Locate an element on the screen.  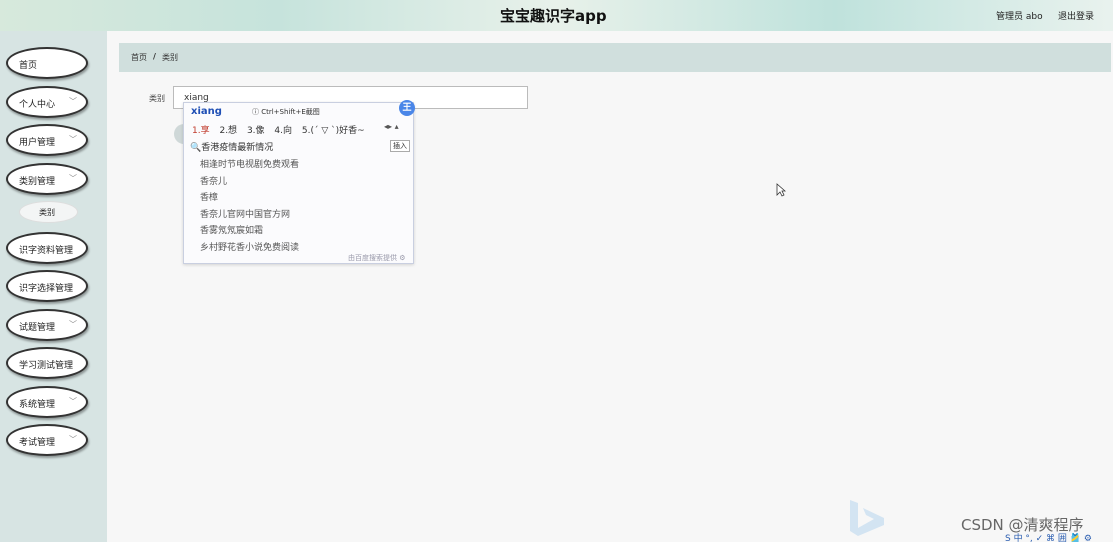
sidebar-item-label: 首页 is located at coordinates (28, 66).